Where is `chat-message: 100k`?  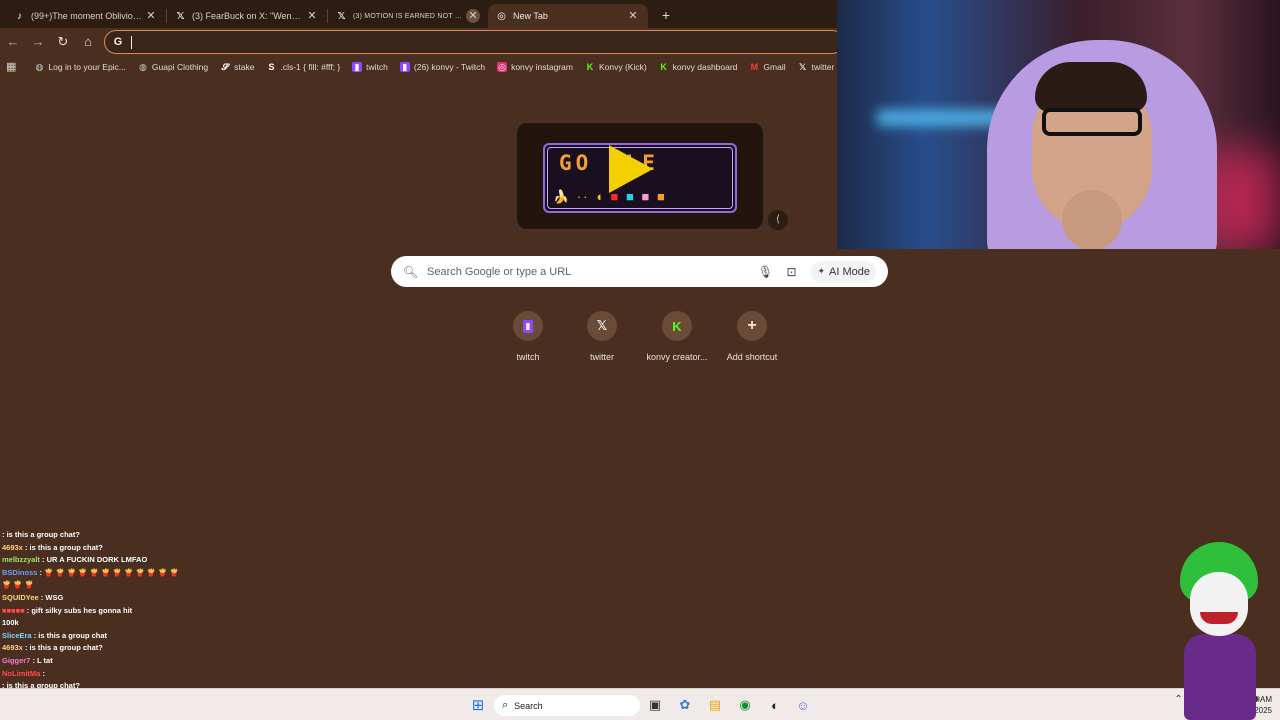
chat-message: 100k is located at coordinates (150, 623).